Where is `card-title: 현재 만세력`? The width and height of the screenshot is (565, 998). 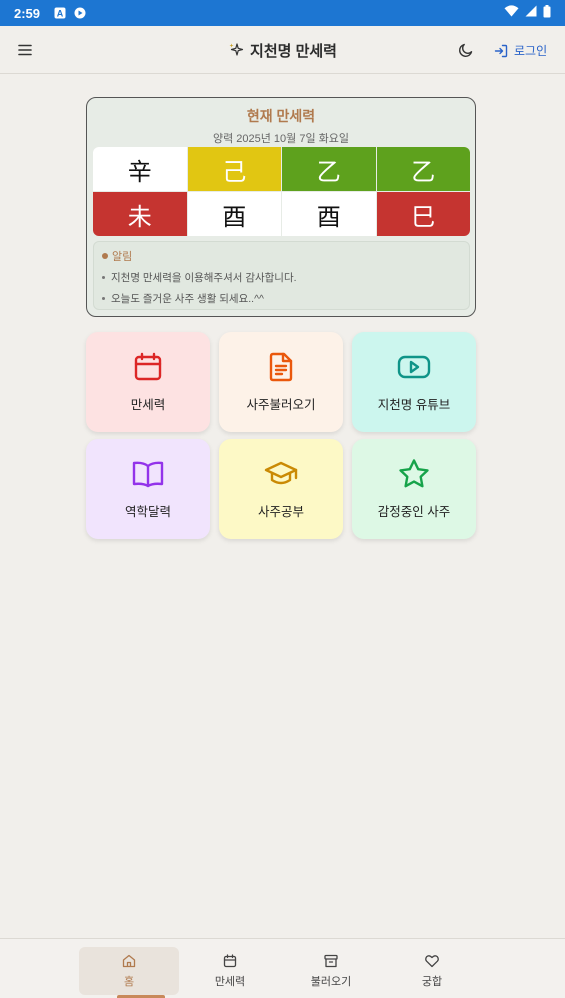
card-title: 현재 만세력 is located at coordinates (281, 116).